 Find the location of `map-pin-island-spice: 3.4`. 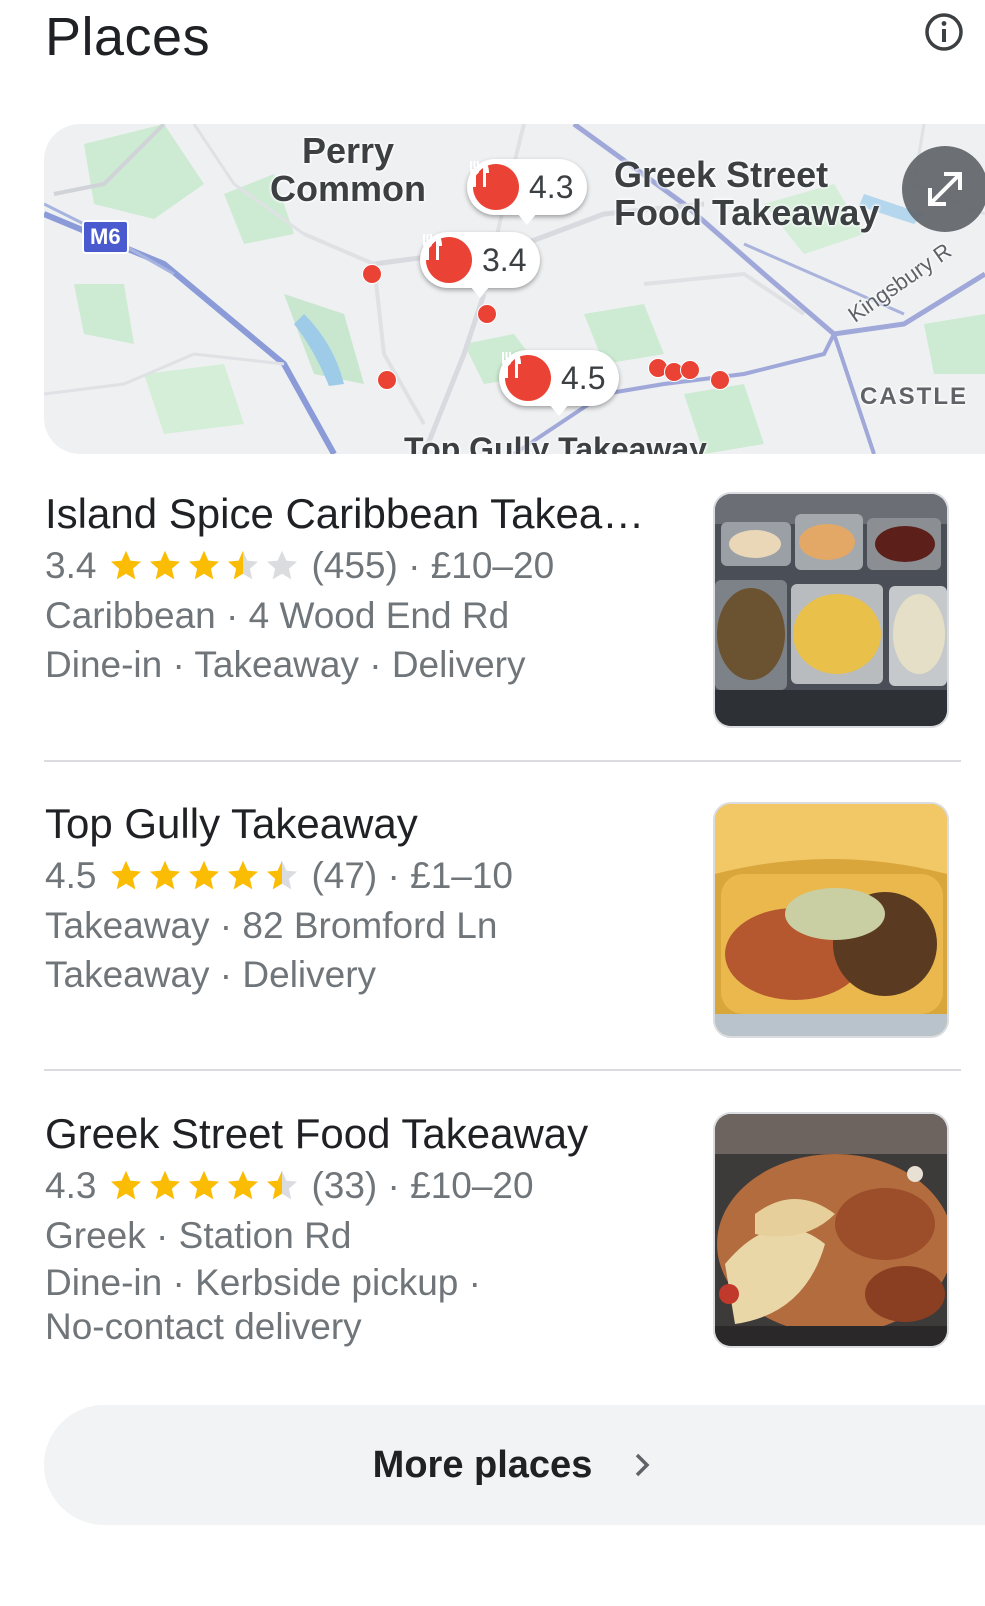

map-pin-island-spice: 3.4 is located at coordinates (480, 265).